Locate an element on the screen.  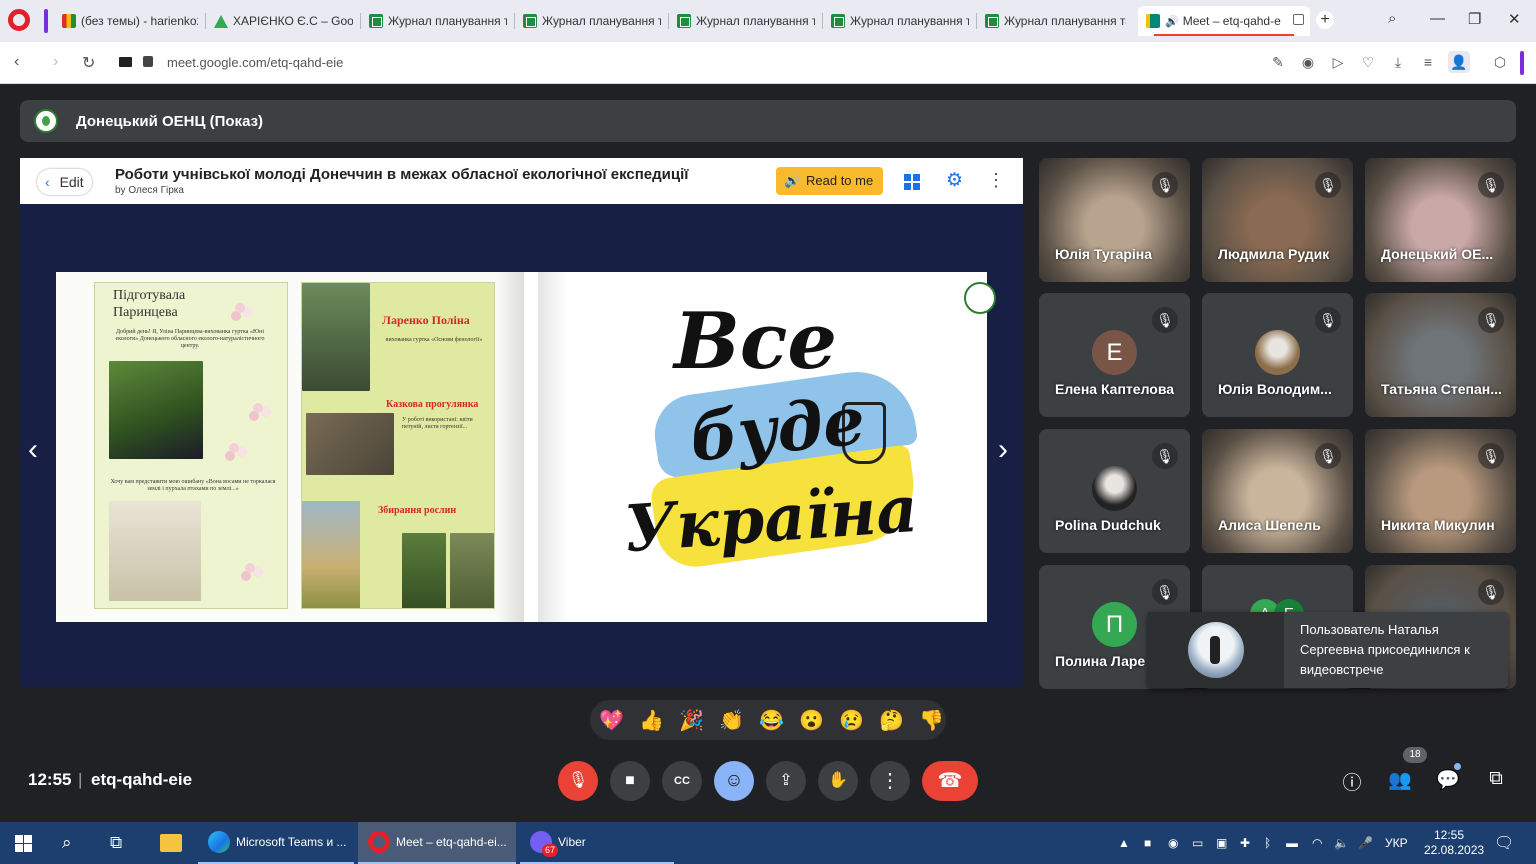
more-options-button: ⋮ is located at coordinates (890, 781).